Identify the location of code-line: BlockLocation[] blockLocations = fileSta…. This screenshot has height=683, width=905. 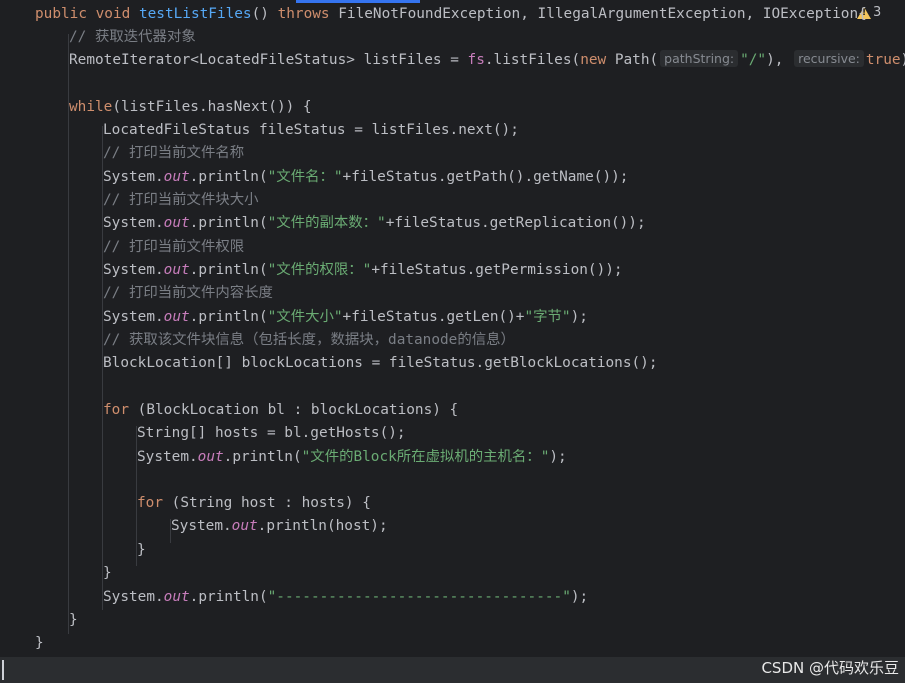
(380, 363).